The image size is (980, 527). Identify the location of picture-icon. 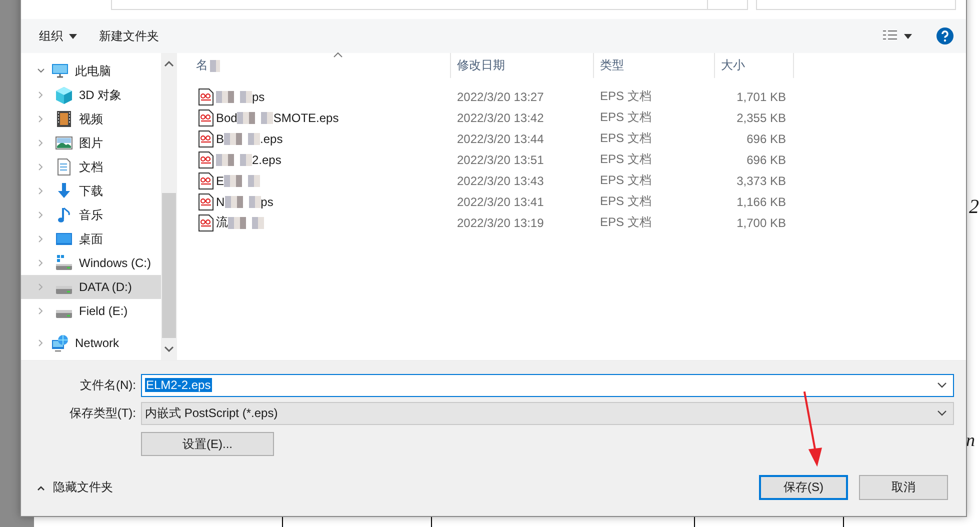
(64, 143).